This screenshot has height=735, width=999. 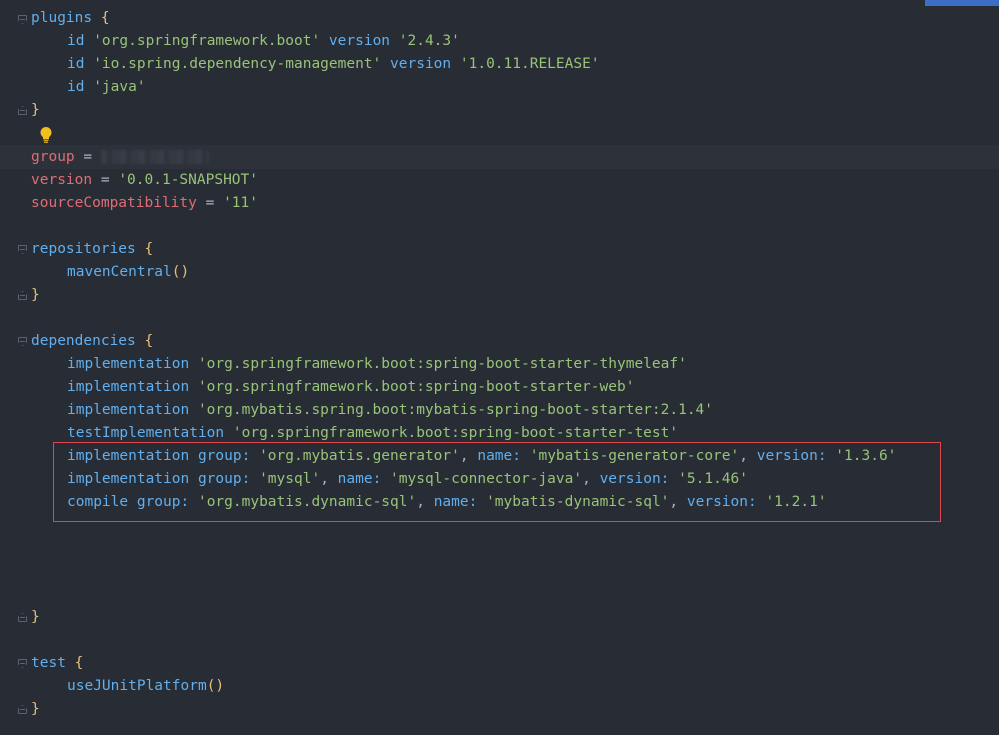 I want to click on code-line: repositories {, so click(x=92, y=249).